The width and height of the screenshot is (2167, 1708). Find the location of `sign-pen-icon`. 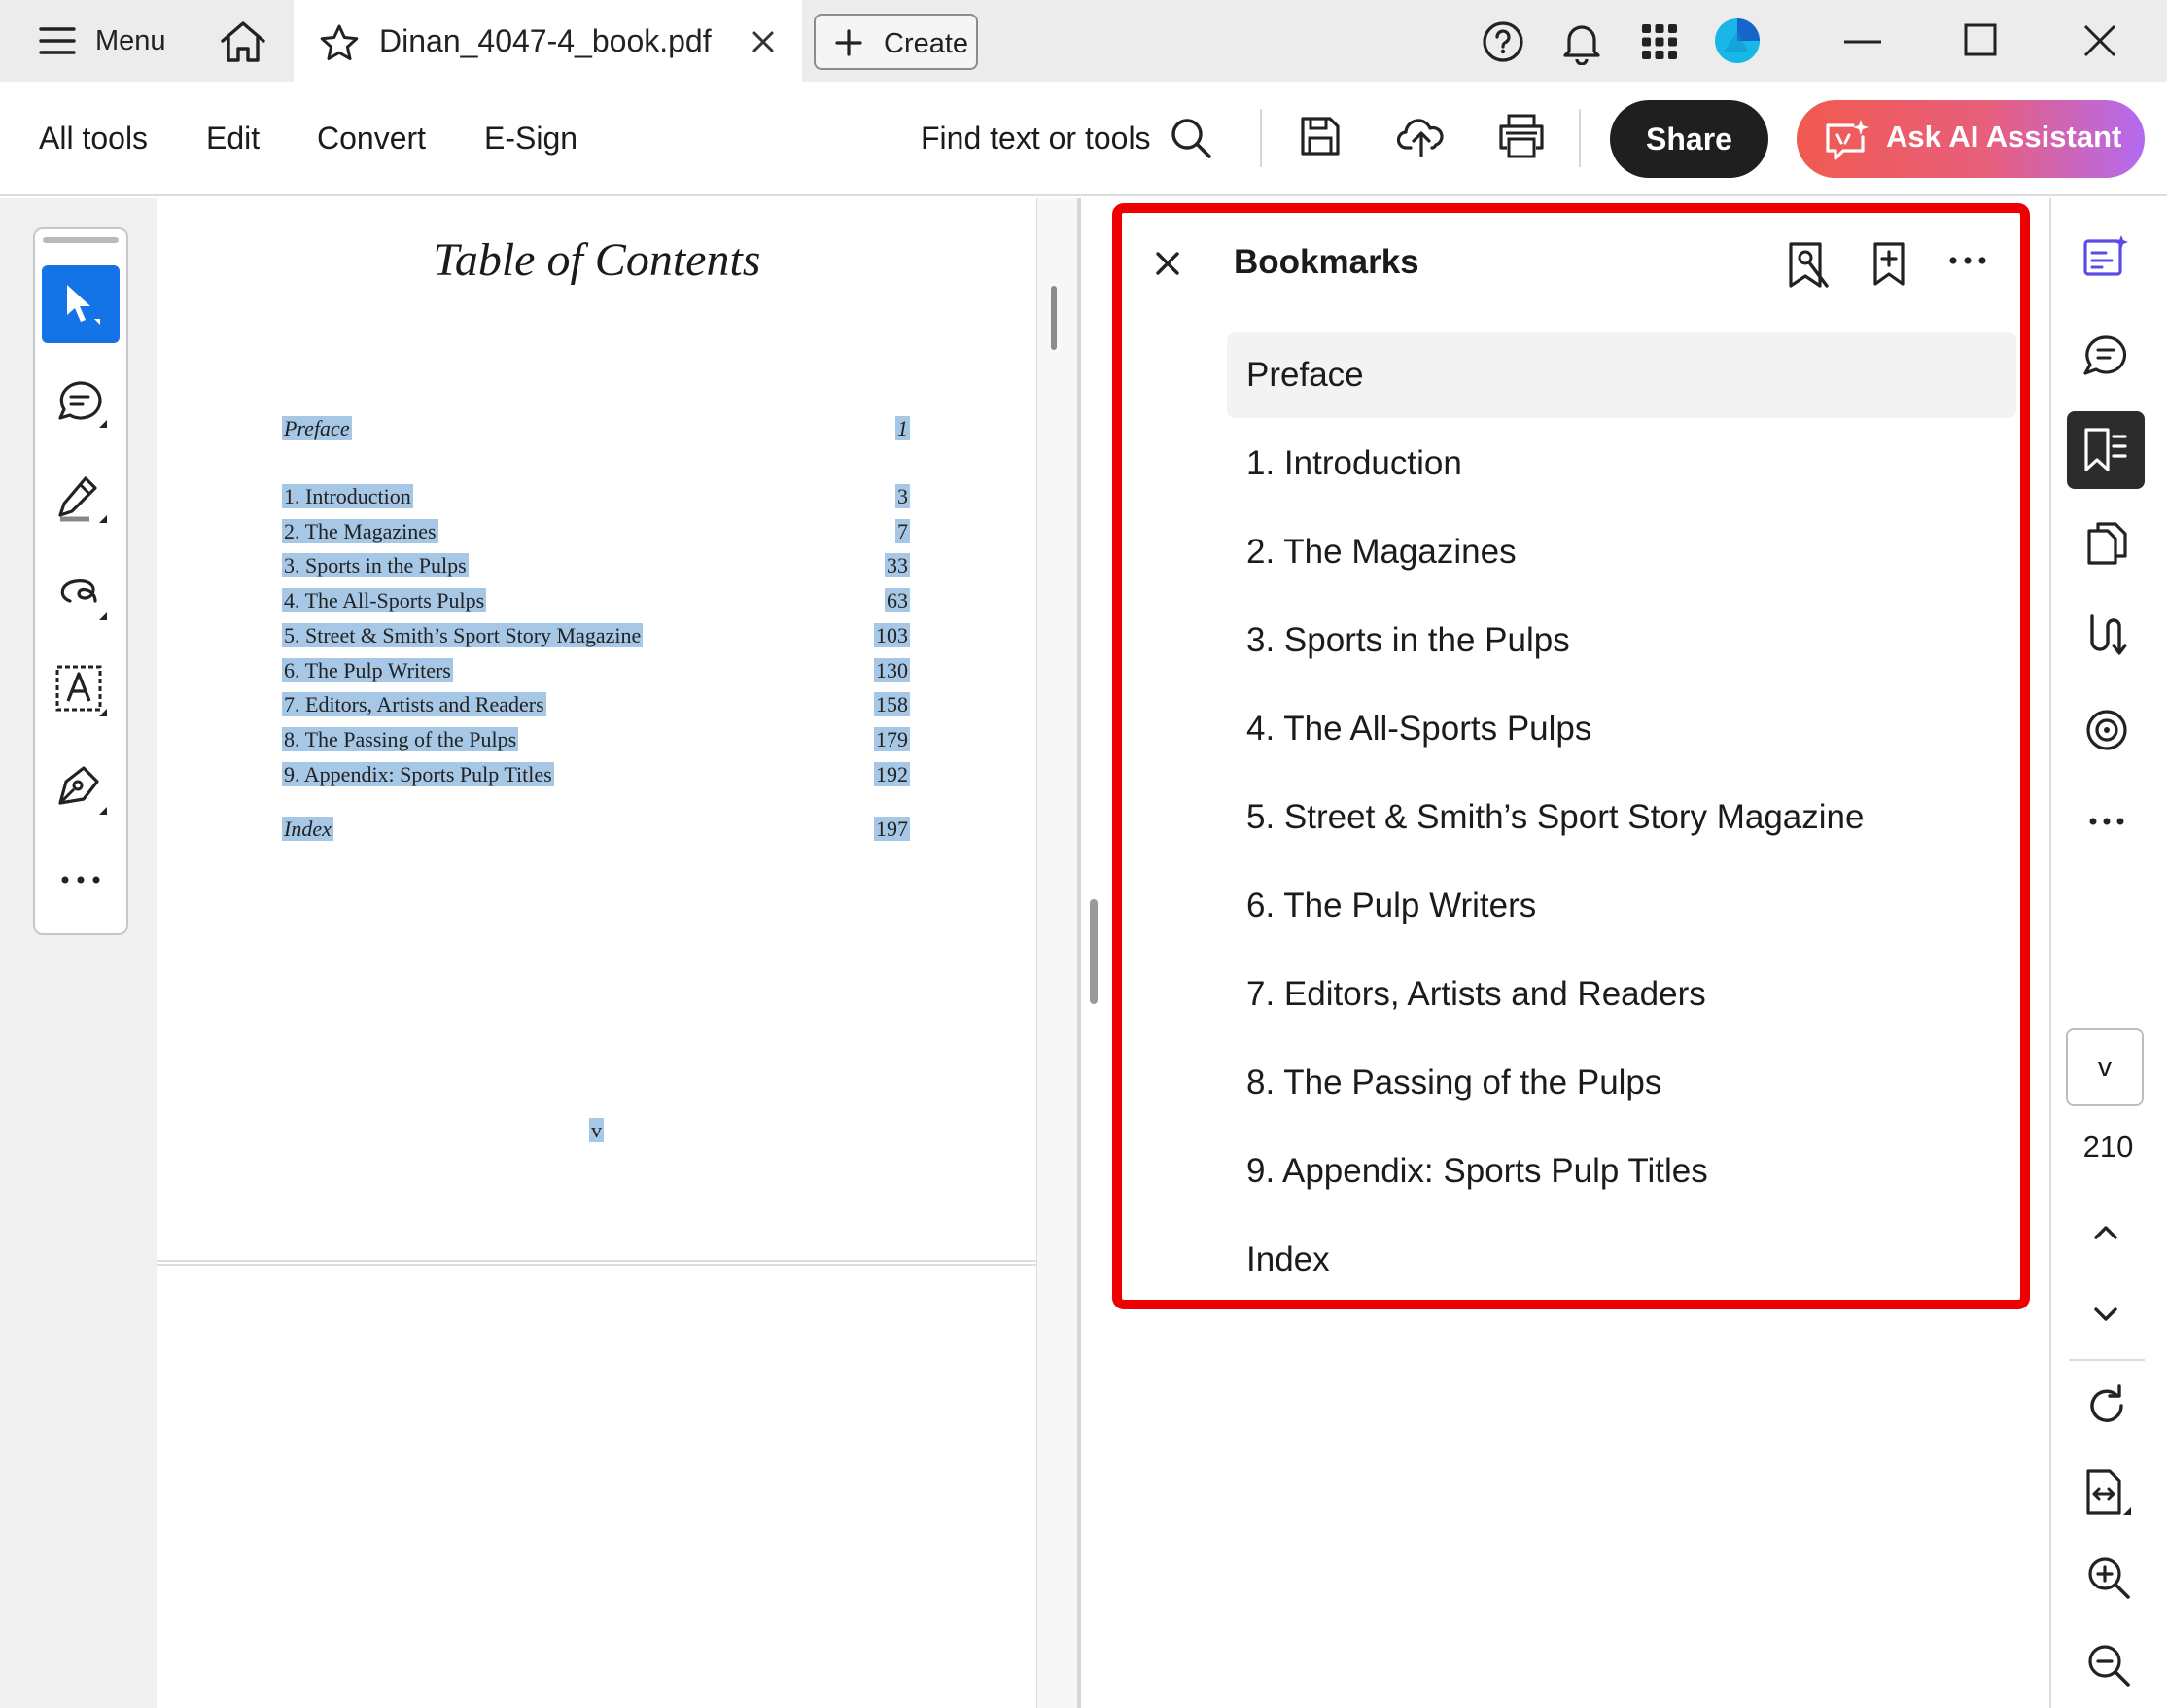

sign-pen-icon is located at coordinates (82, 791).